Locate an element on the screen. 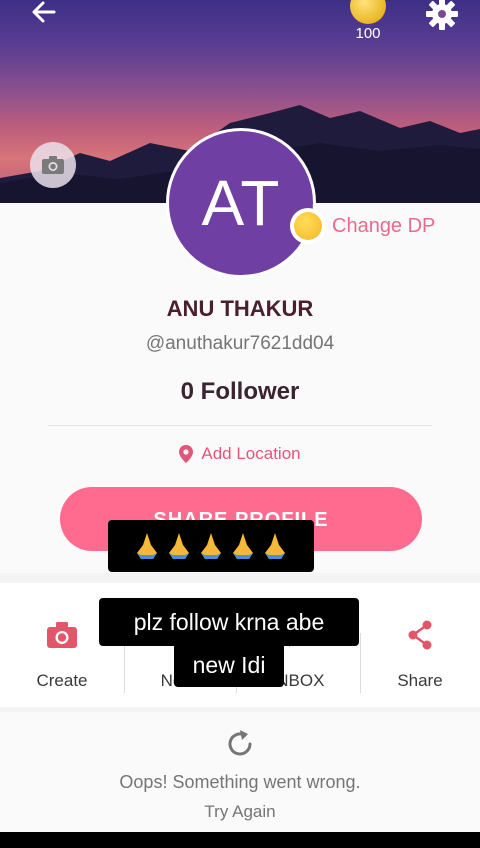 Image resolution: width=480 pixels, height=848 pixels. change-cover-button is located at coordinates (53, 165).